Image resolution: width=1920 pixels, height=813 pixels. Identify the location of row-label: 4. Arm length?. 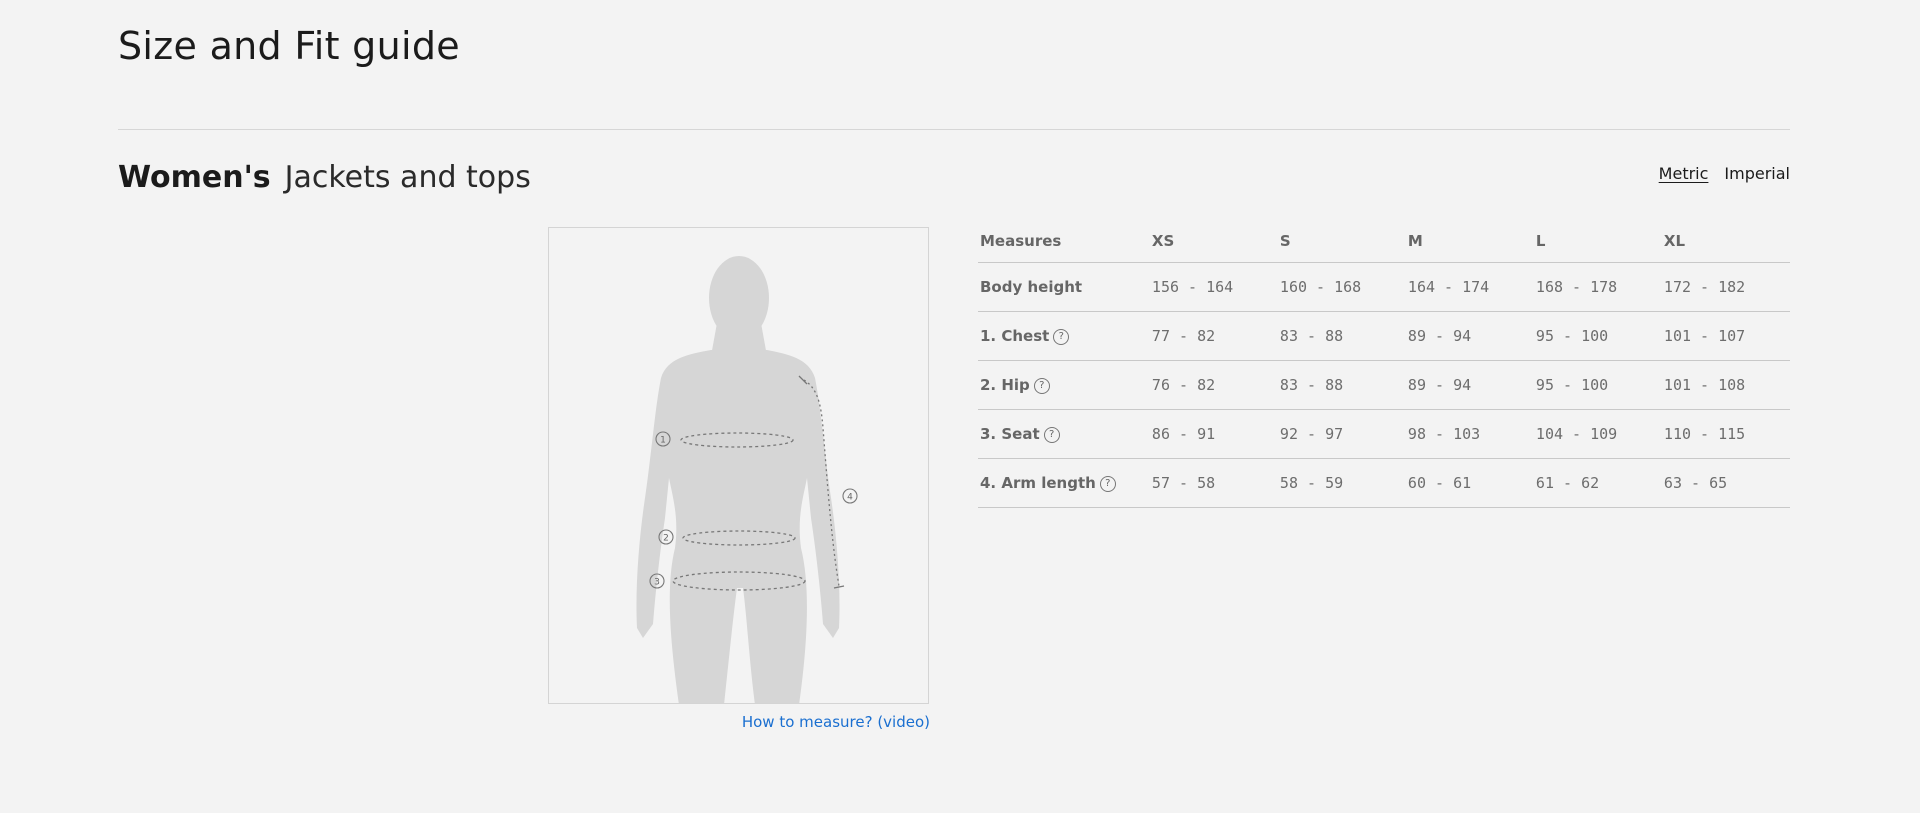
(1064, 483).